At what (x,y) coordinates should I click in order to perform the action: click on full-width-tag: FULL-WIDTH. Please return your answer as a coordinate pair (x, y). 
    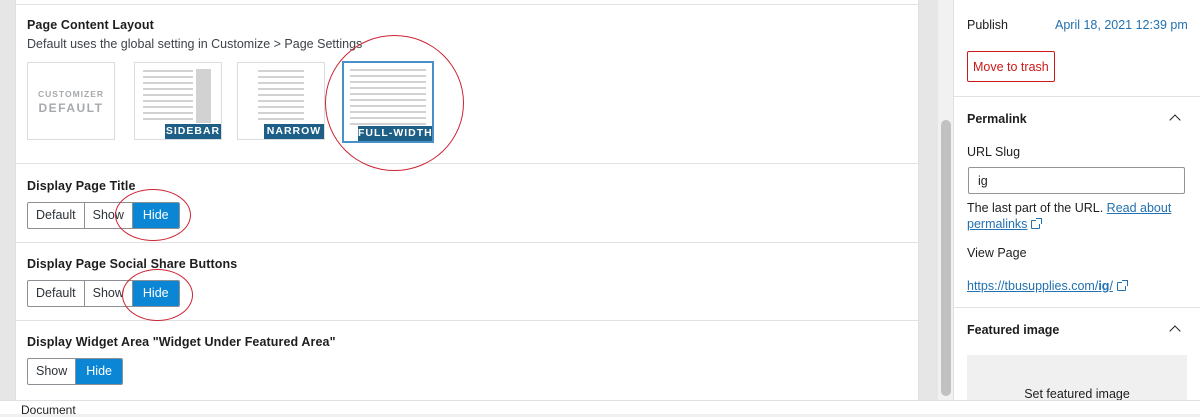
    Looking at the image, I should click on (395, 133).